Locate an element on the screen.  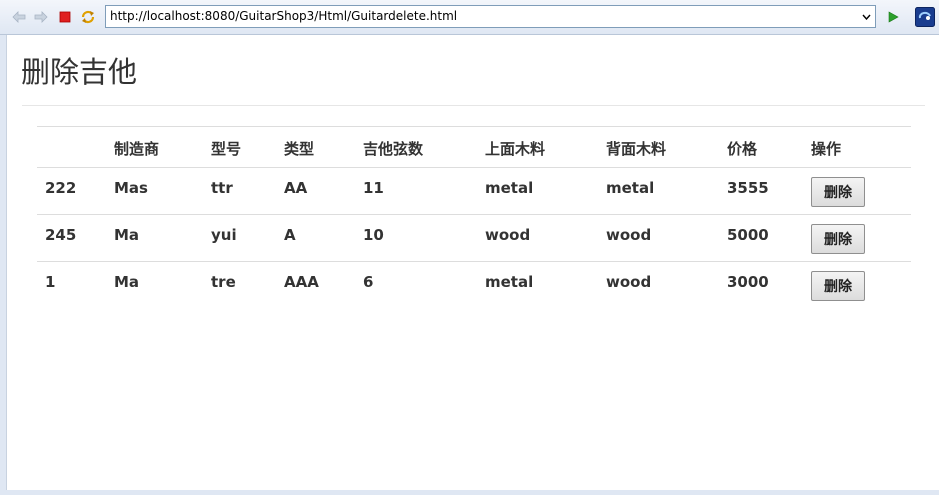
table-row: 222 Mas ttr AA 11 metal metal 3555 删除 is located at coordinates (474, 191).